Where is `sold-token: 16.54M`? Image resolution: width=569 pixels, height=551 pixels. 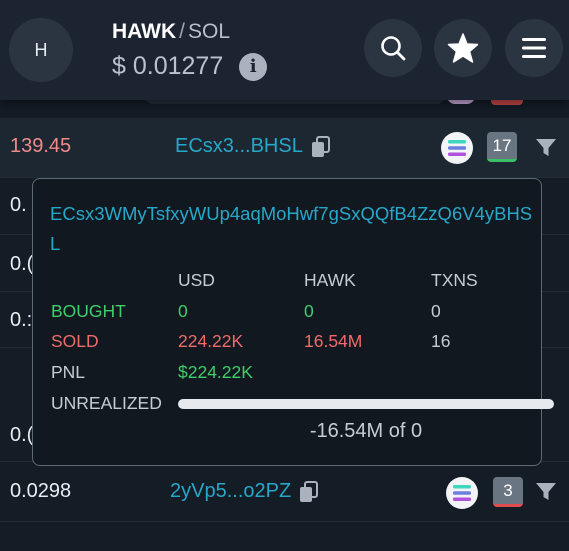
sold-token: 16.54M is located at coordinates (333, 341).